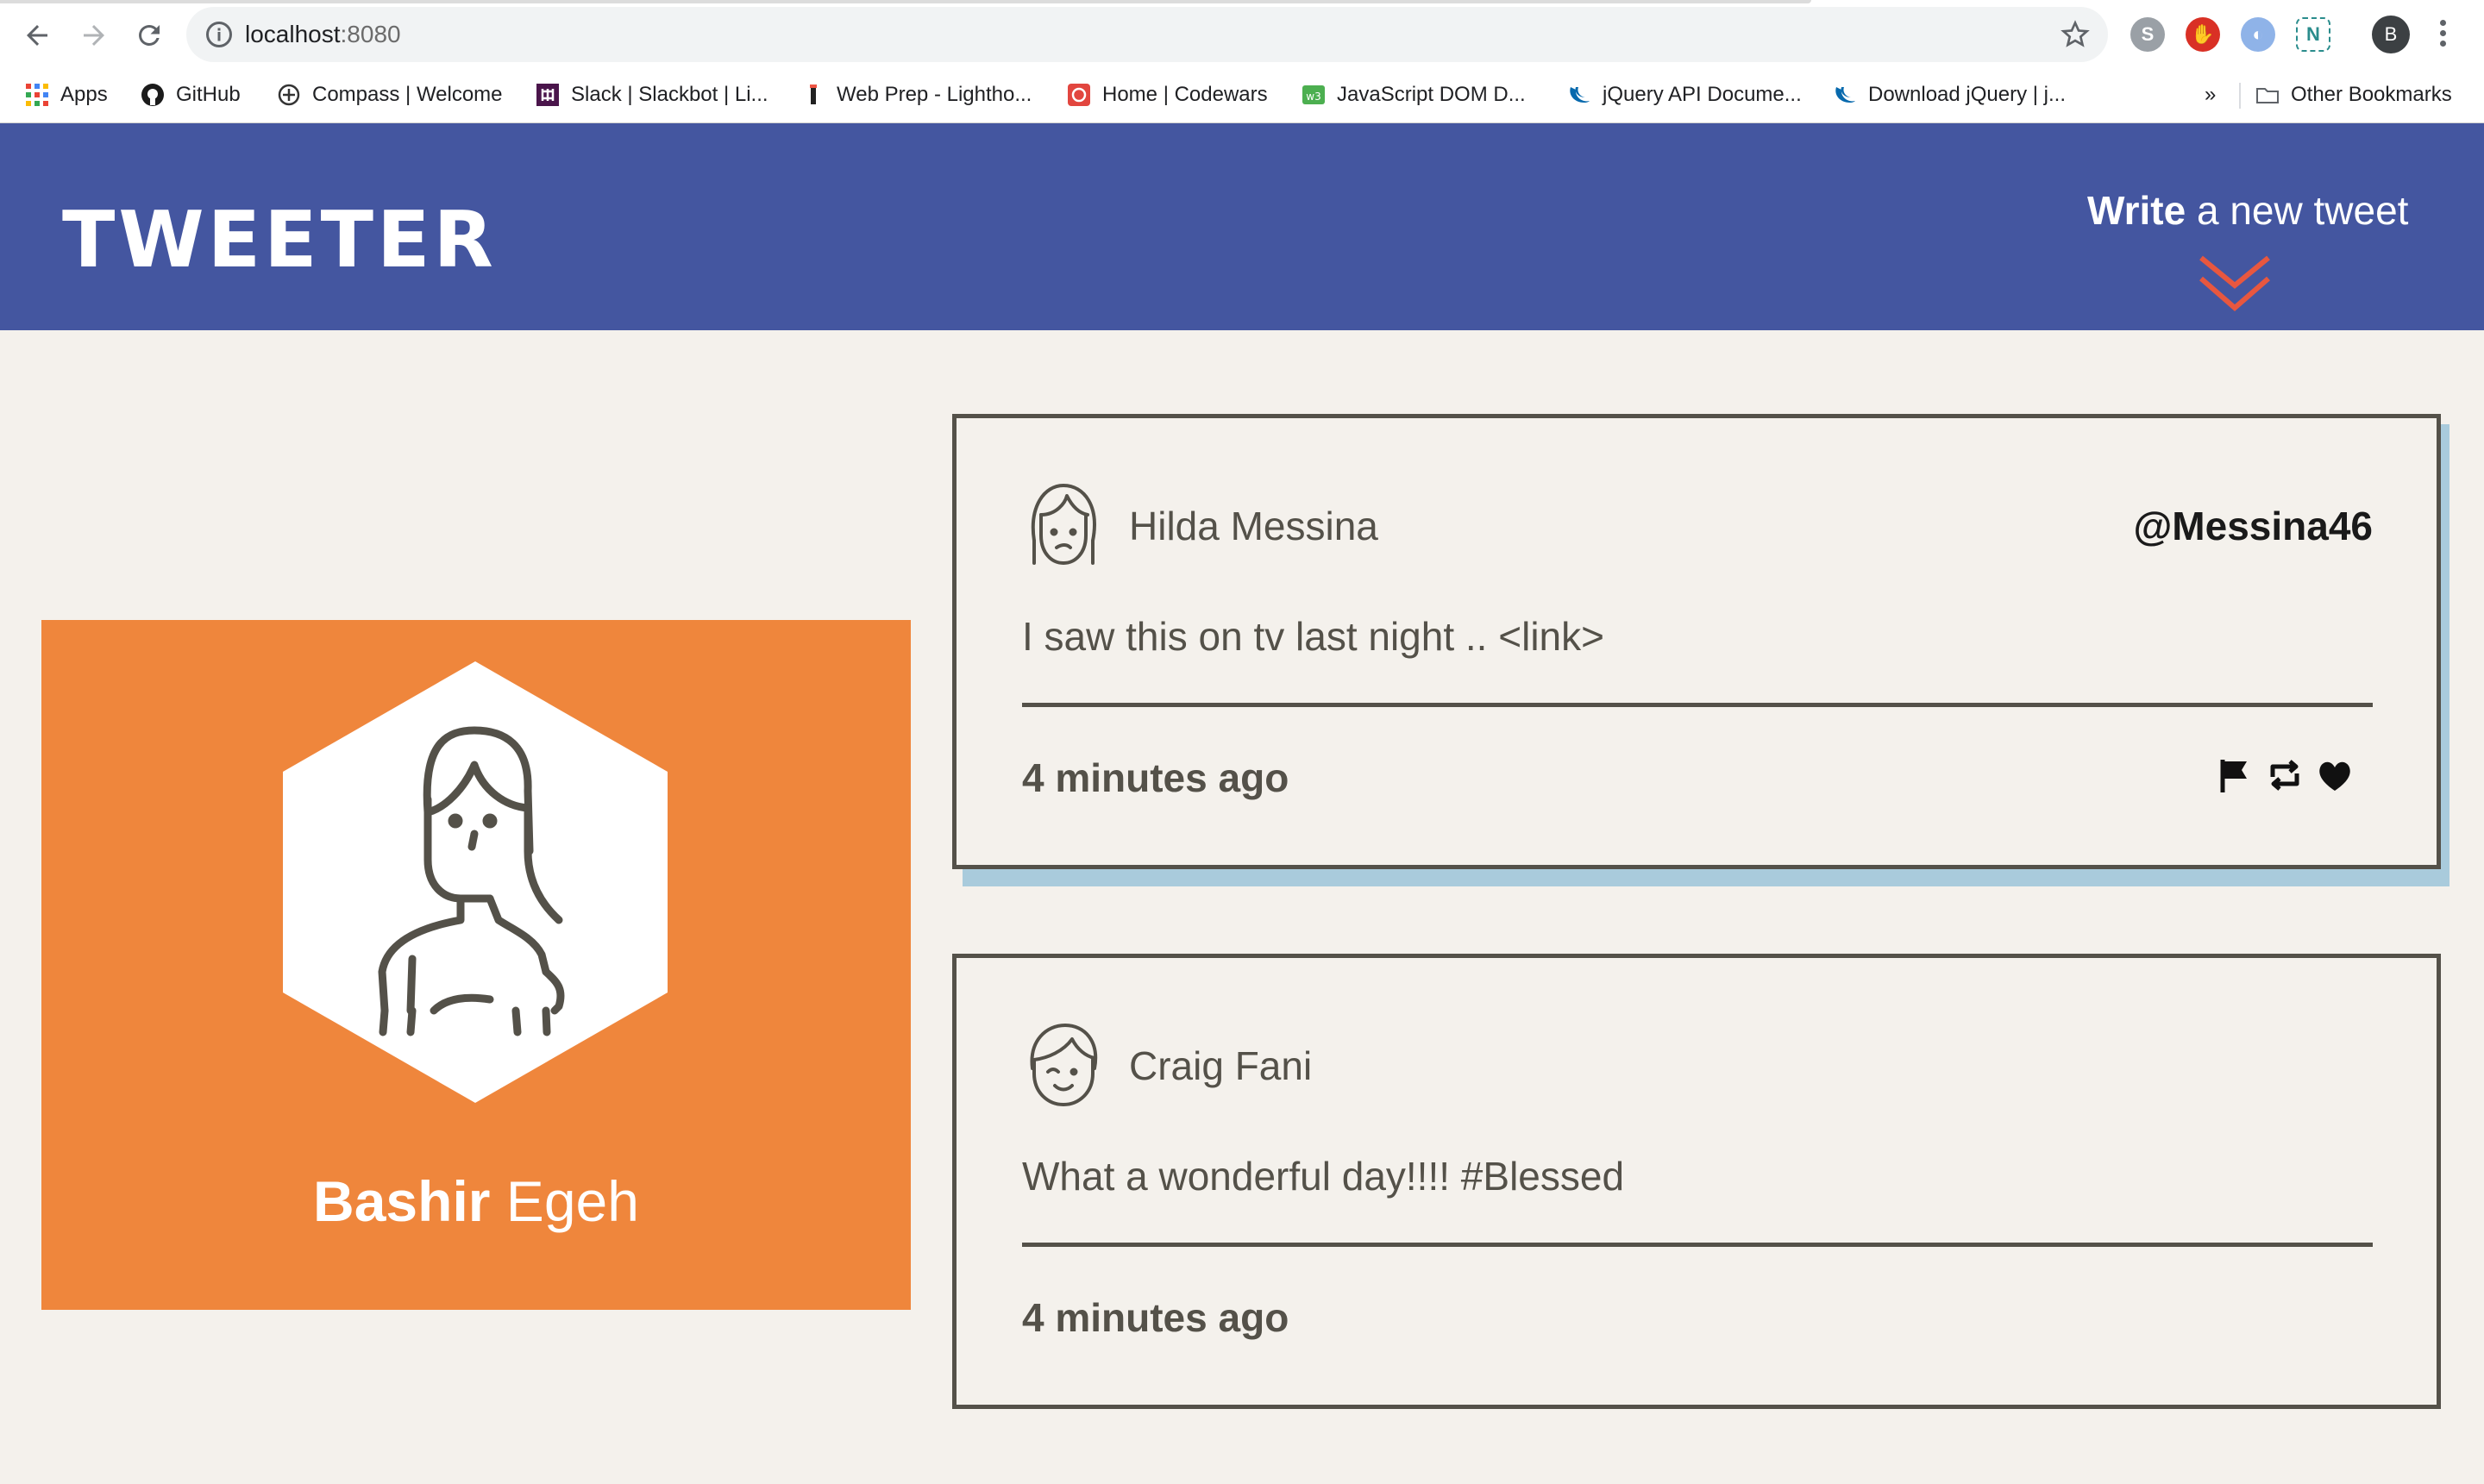 Image resolution: width=2484 pixels, height=1484 pixels. Describe the element at coordinates (564, 1201) in the screenshot. I see `profile-last-name: Egeh` at that location.